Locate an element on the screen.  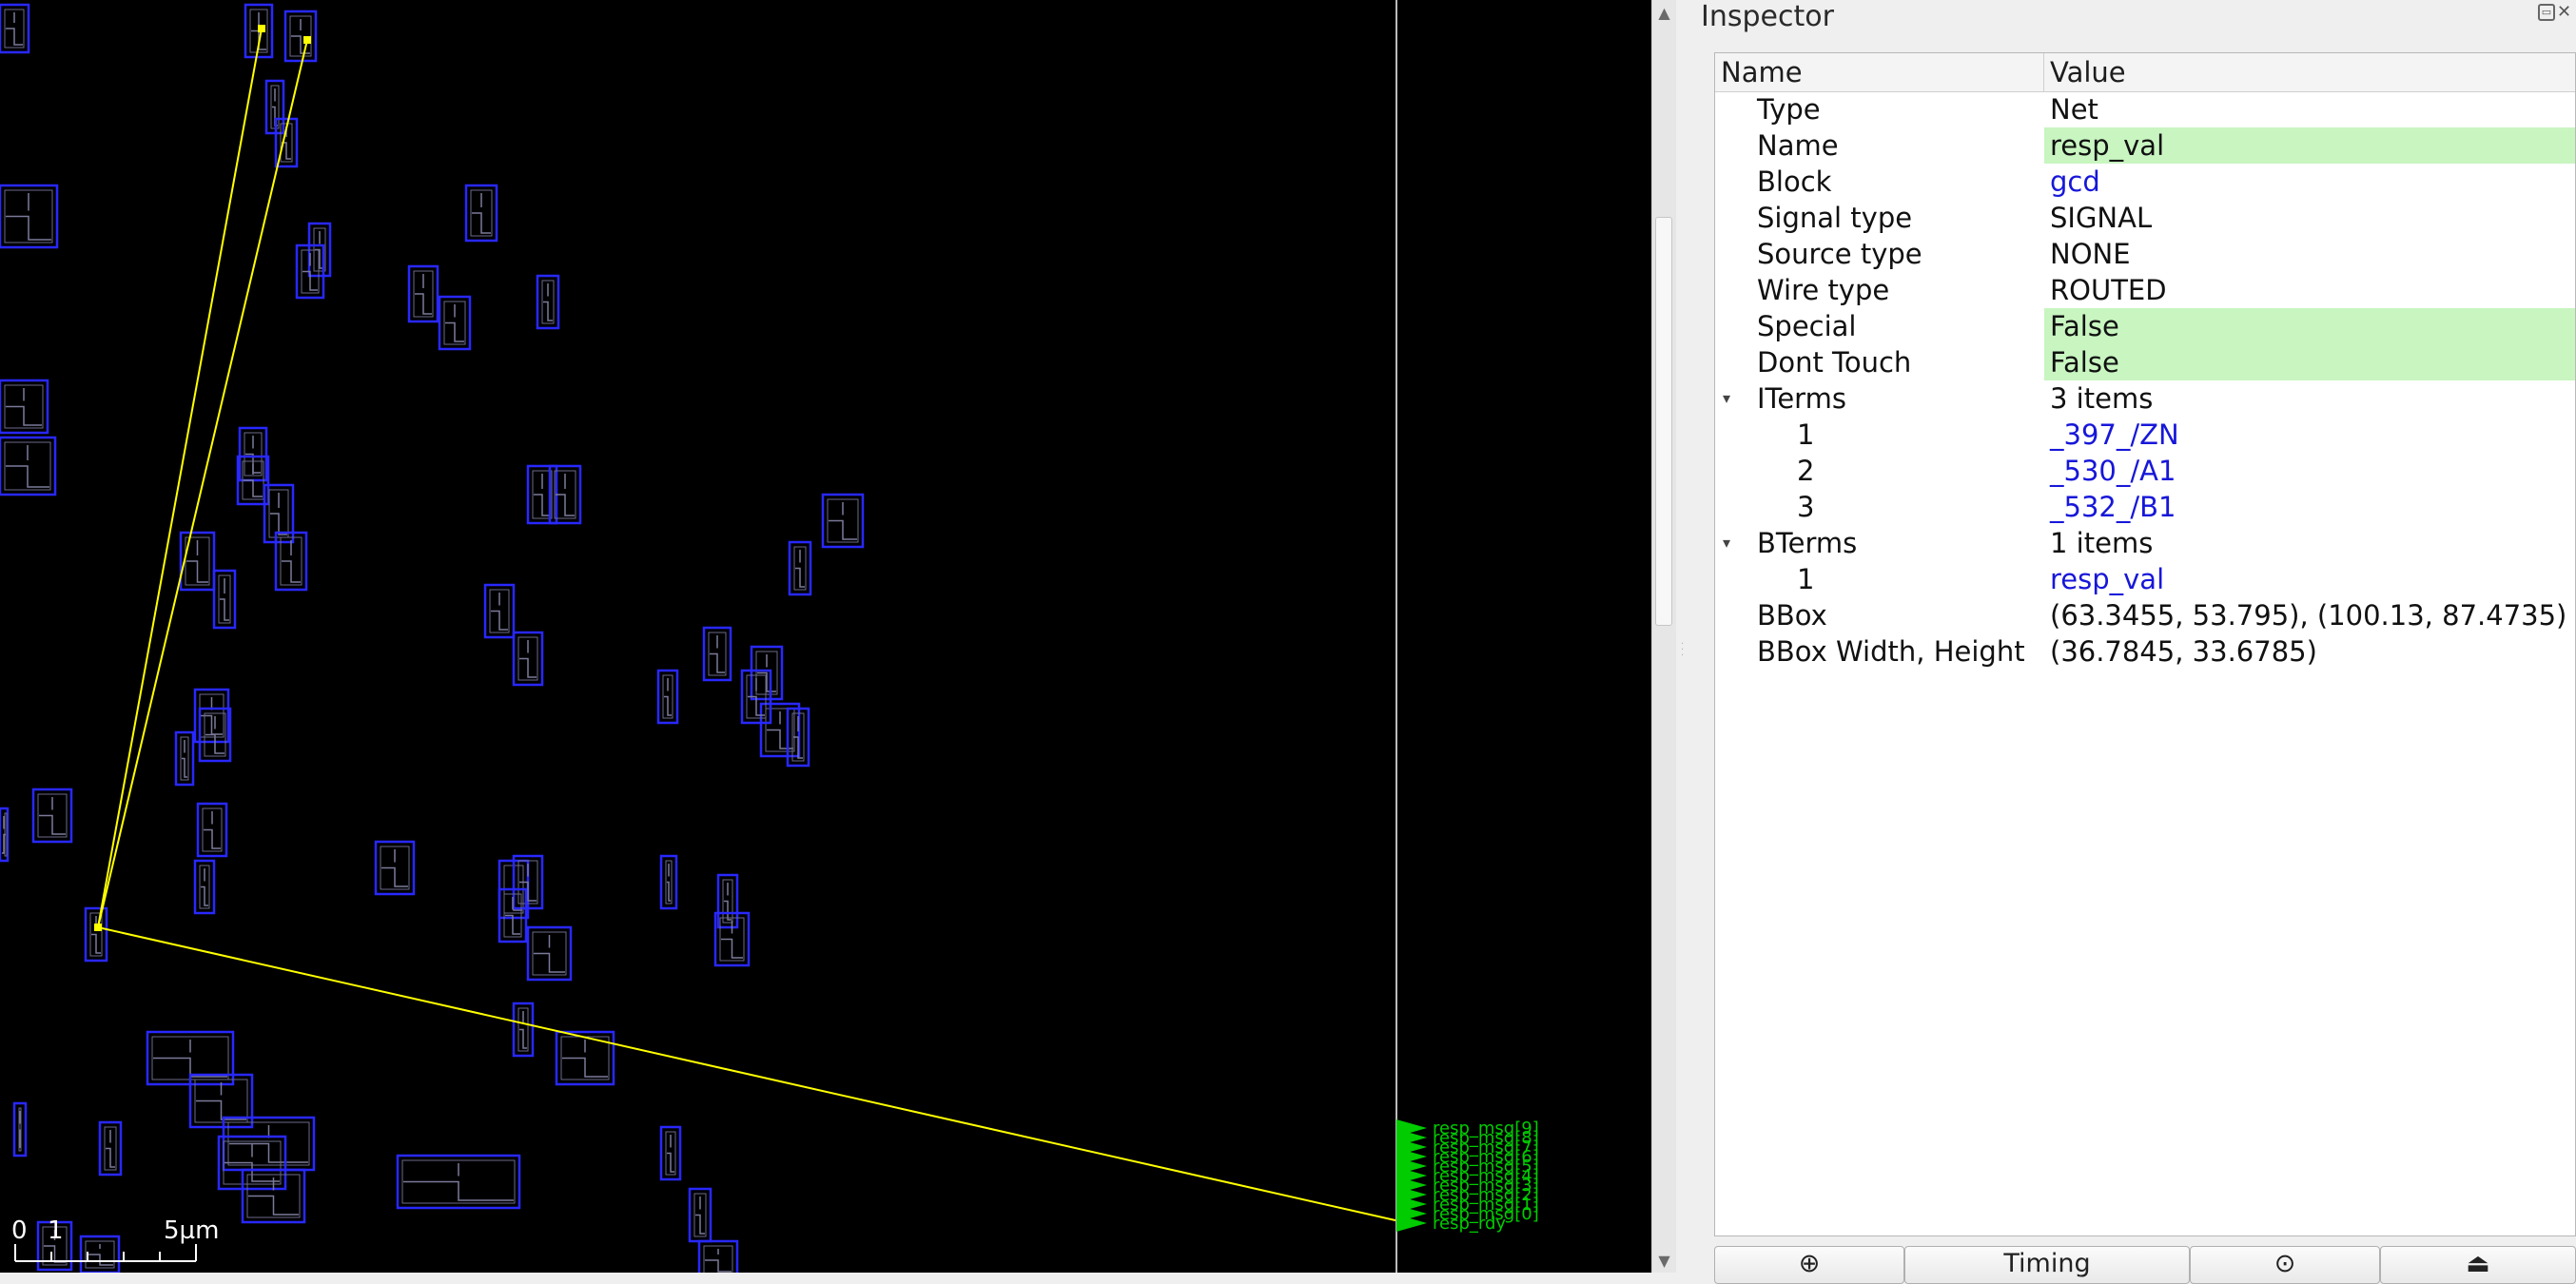
grip-icon: · · · is located at coordinates (1683, 650).